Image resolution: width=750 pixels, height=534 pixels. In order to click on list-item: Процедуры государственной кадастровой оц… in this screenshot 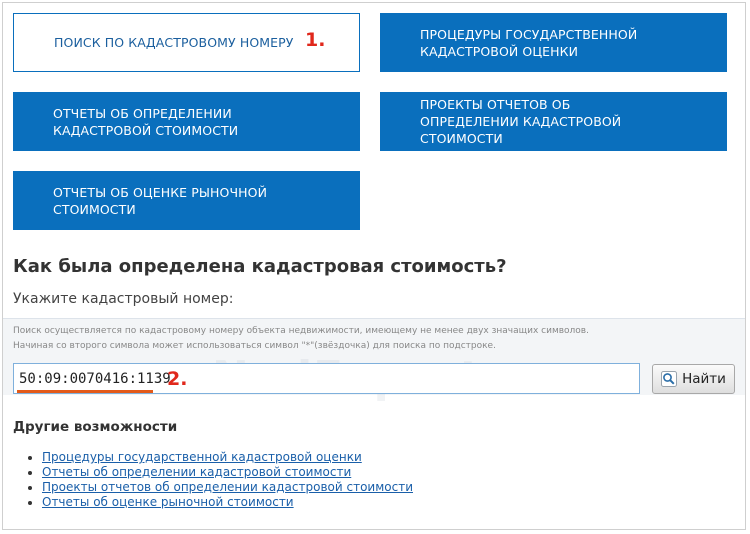, I will do `click(227, 457)`.